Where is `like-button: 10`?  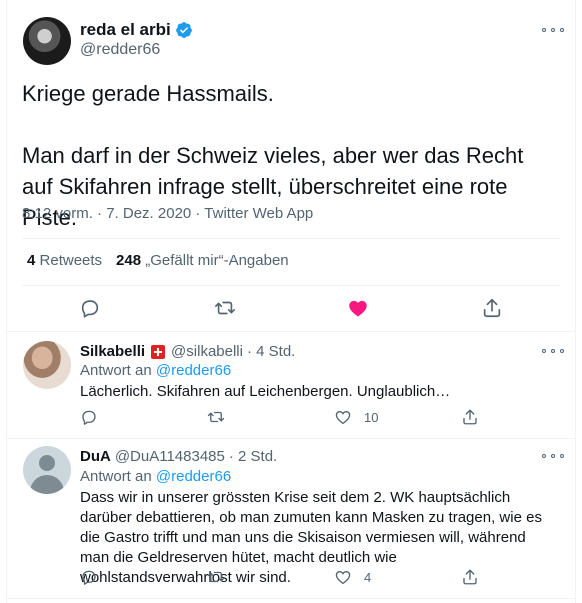 like-button: 10 is located at coordinates (397, 417).